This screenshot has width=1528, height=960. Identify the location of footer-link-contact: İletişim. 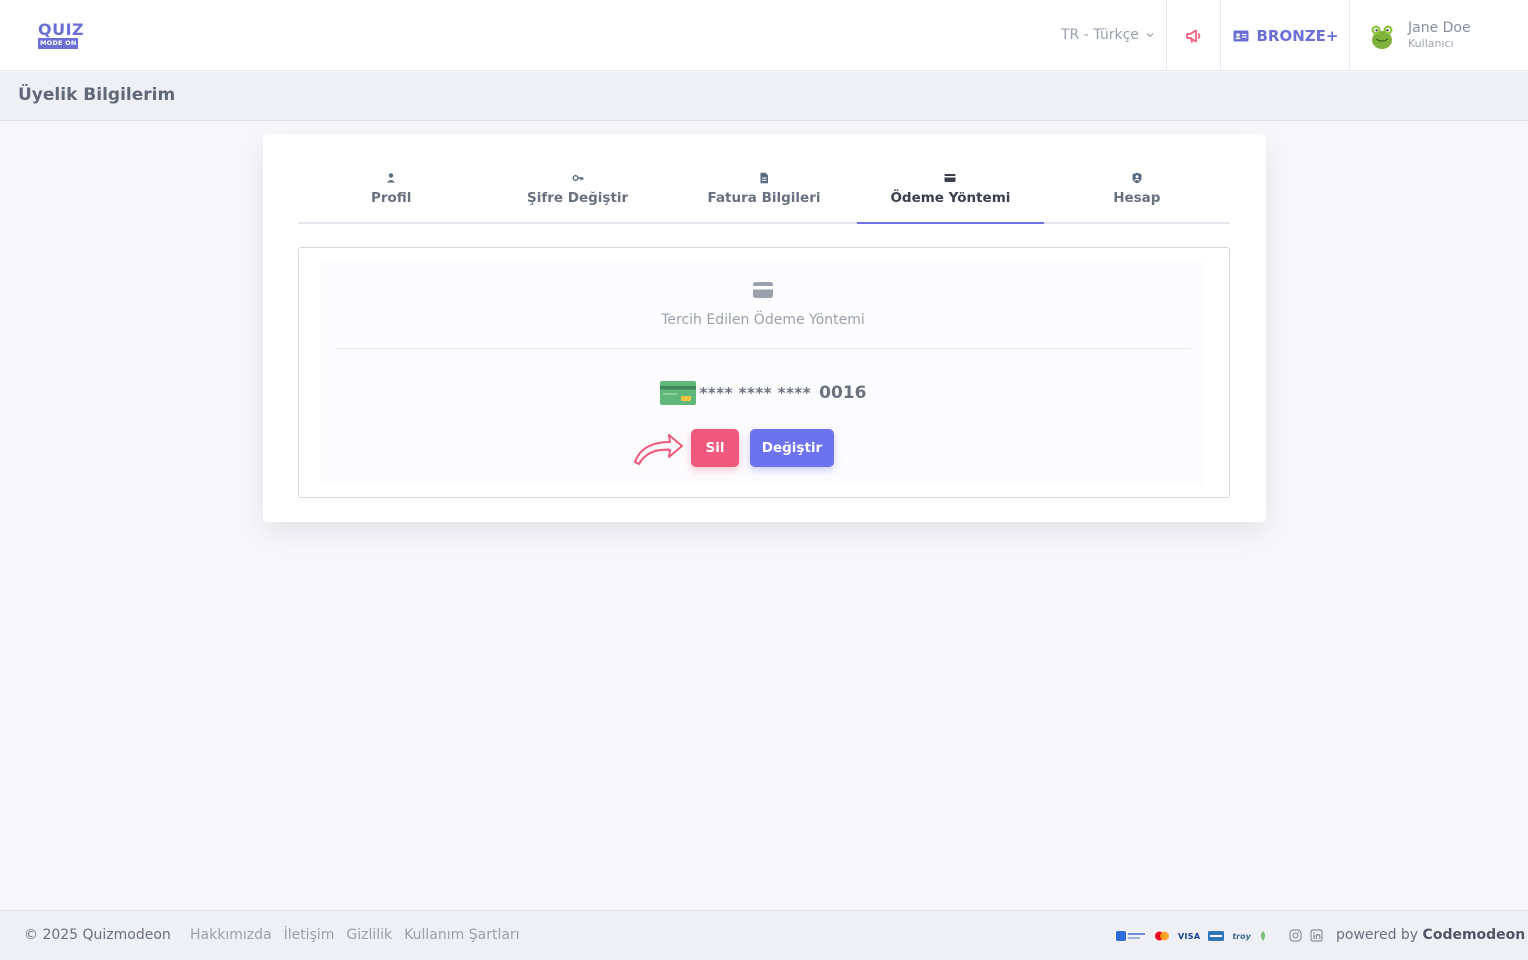
(309, 935).